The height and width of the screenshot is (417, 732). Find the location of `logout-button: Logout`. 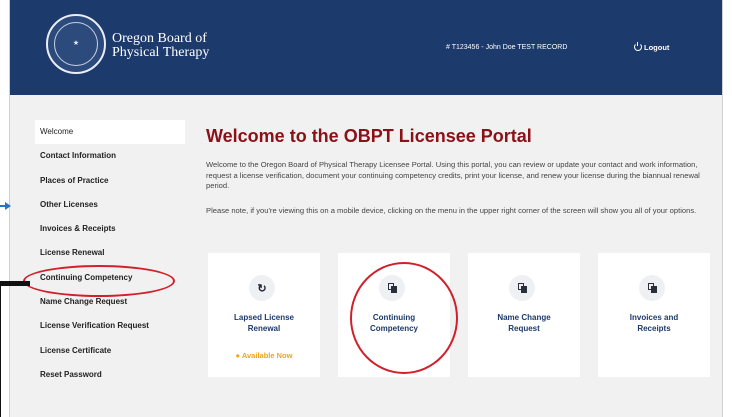

logout-button: Logout is located at coordinates (652, 46).